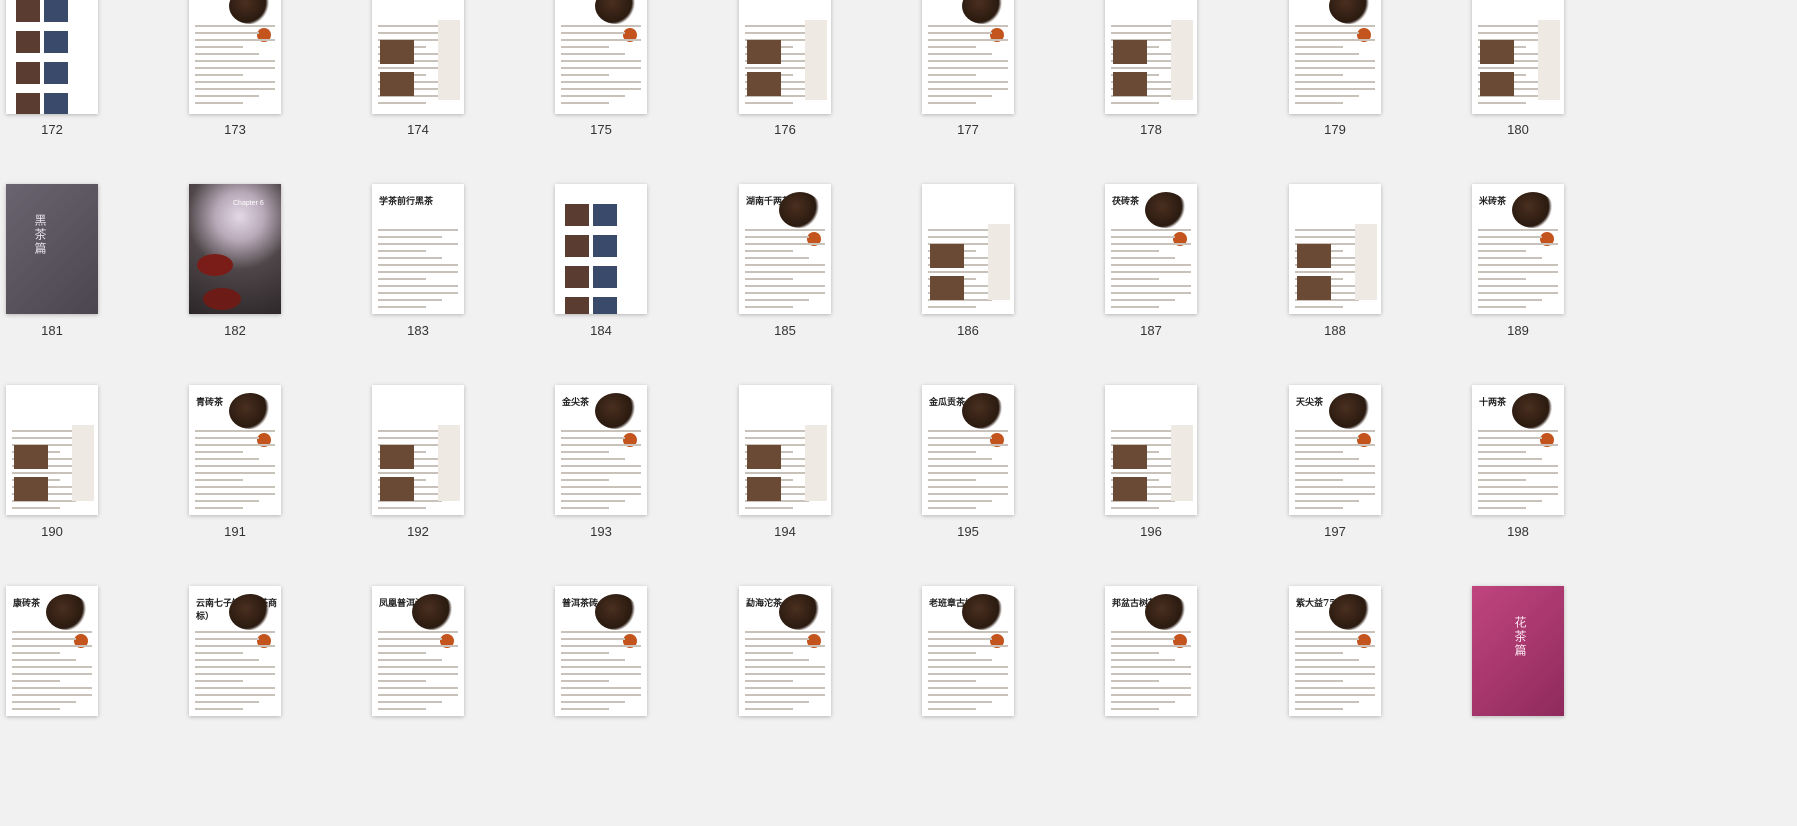  Describe the element at coordinates (999, 262) in the screenshot. I see `sidebar-column` at that location.